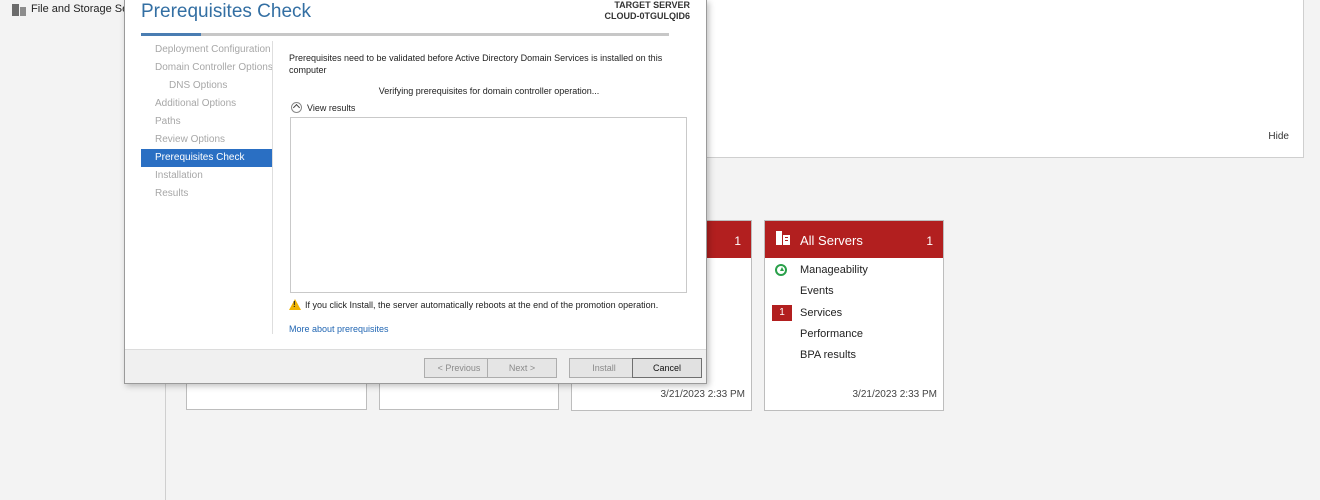  I want to click on next-button: Next >, so click(522, 368).